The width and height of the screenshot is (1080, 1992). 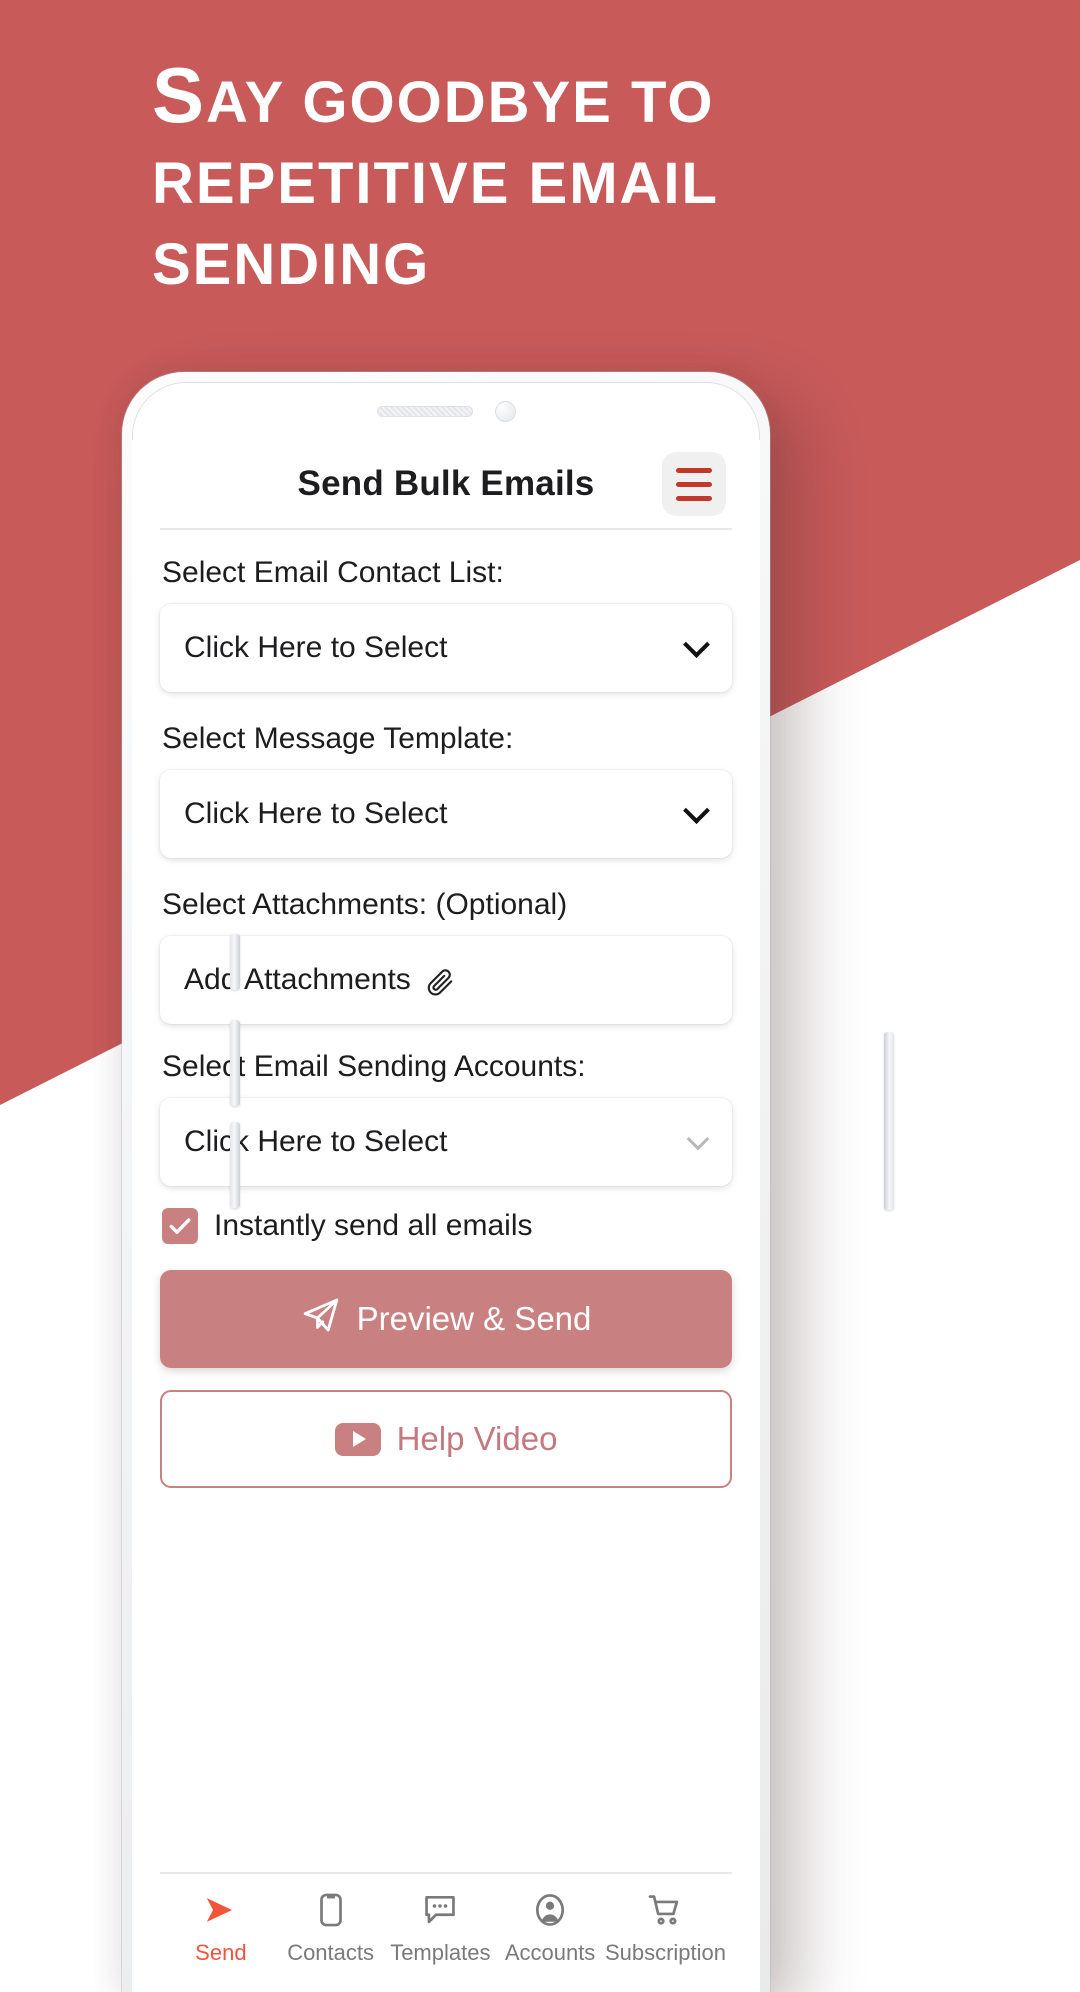 I want to click on instant-send-checkbox-row: Instantly send all emails, so click(x=447, y=1226).